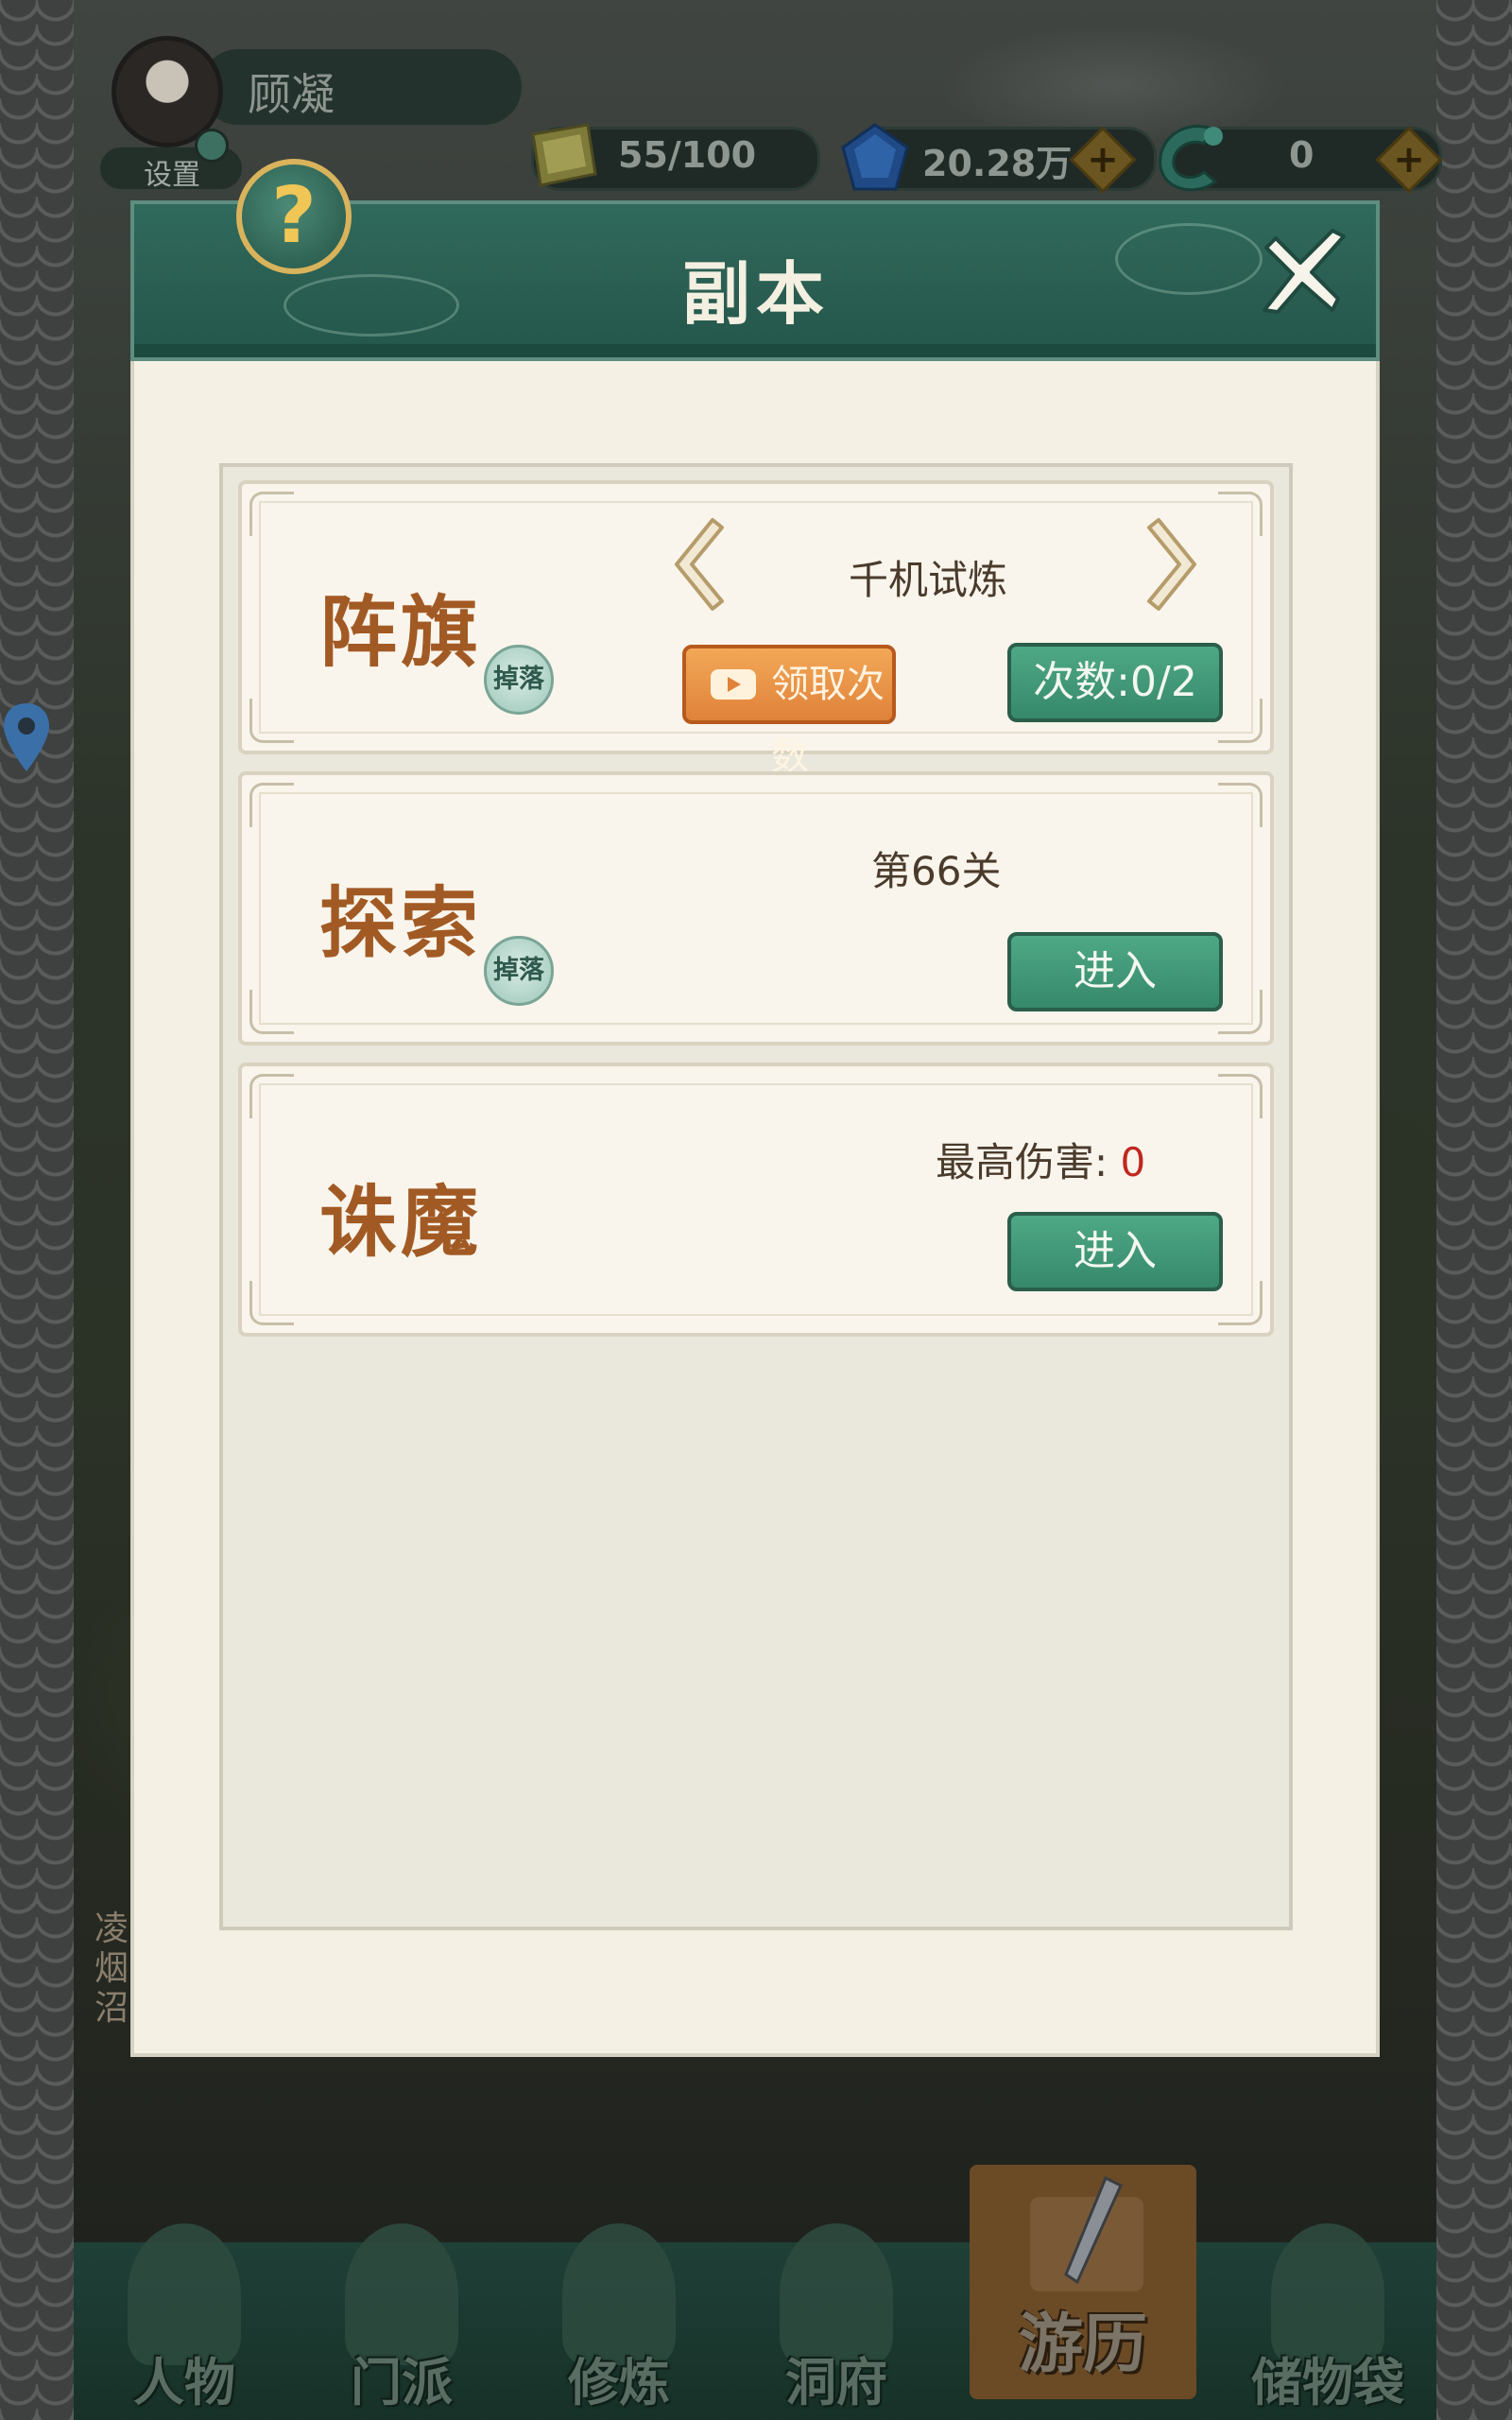  I want to click on settings-label: 设置, so click(172, 175).